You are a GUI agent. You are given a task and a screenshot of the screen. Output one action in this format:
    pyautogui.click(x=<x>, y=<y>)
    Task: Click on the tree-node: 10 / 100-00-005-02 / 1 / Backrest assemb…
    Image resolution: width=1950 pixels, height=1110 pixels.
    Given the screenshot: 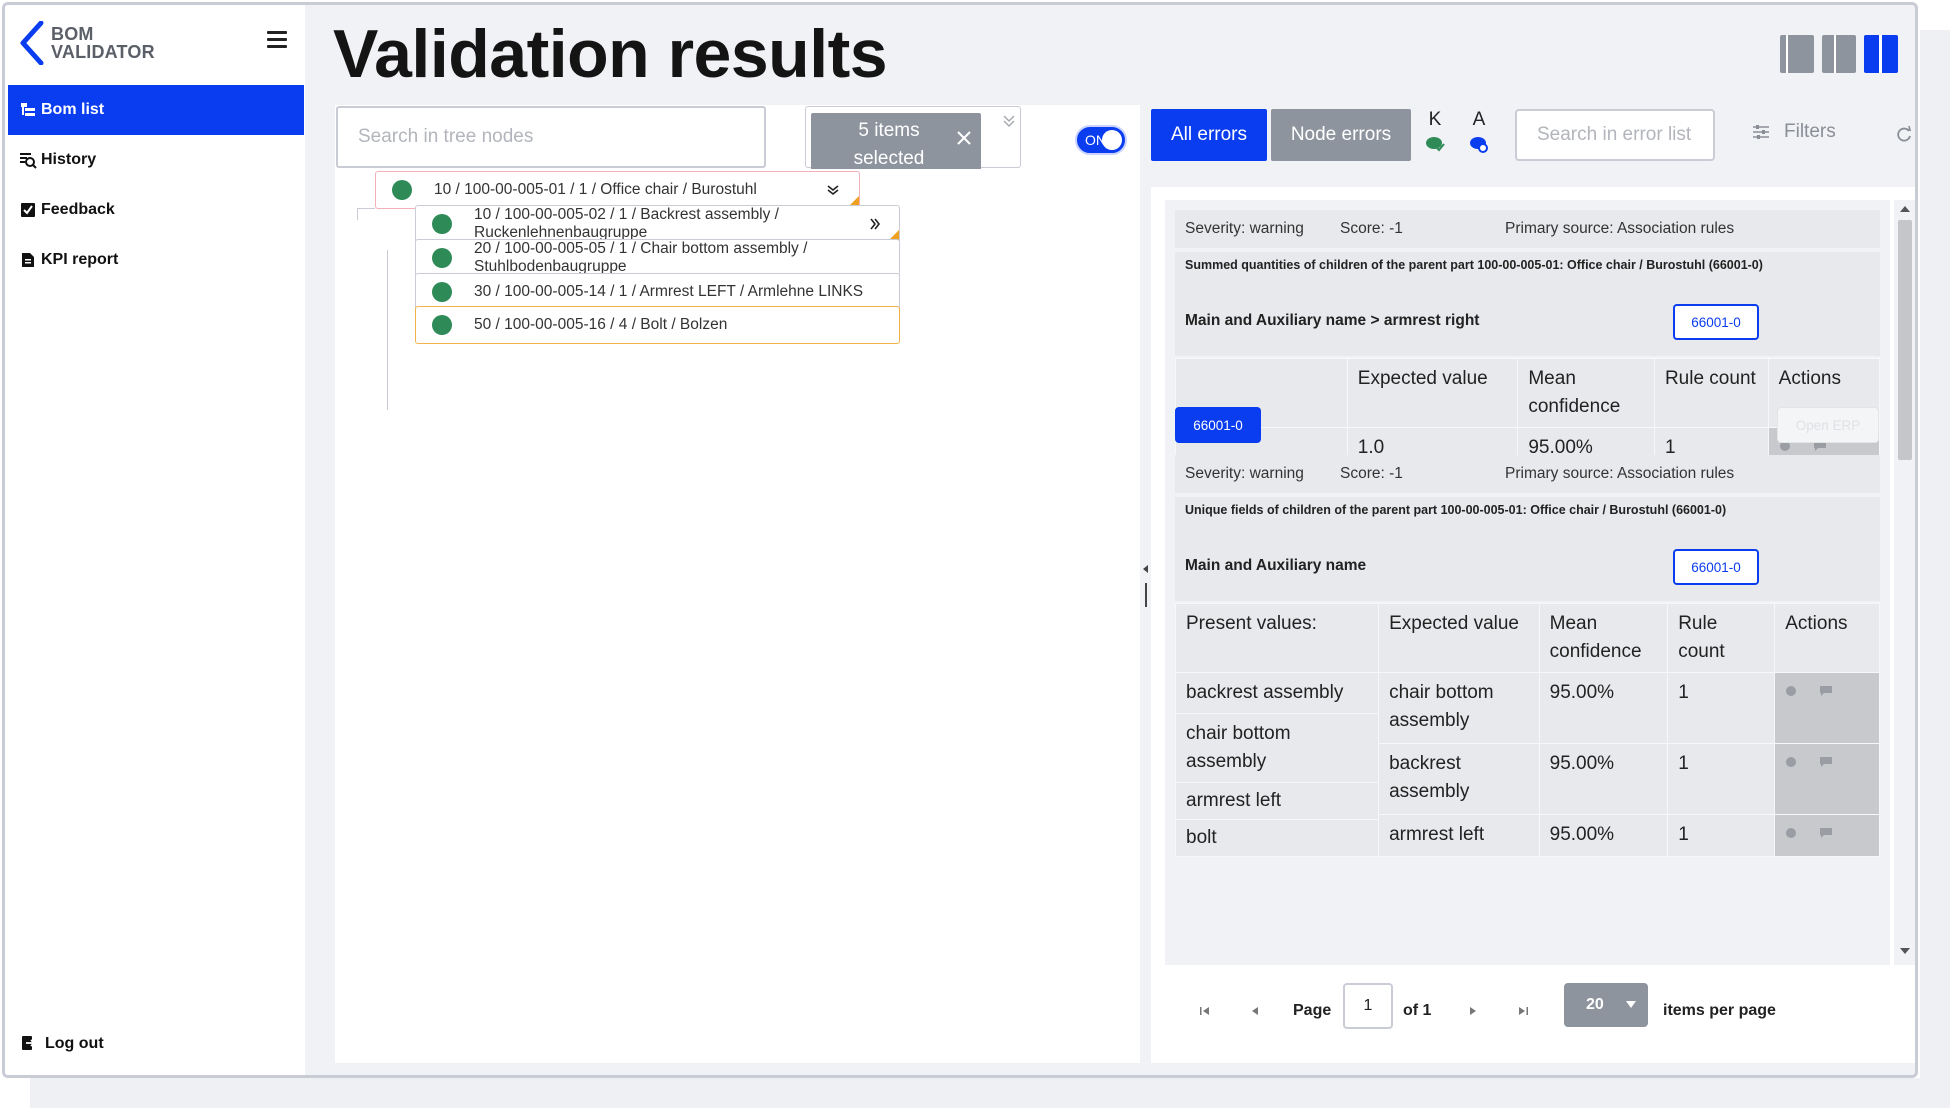 What is the action you would take?
    pyautogui.click(x=657, y=224)
    